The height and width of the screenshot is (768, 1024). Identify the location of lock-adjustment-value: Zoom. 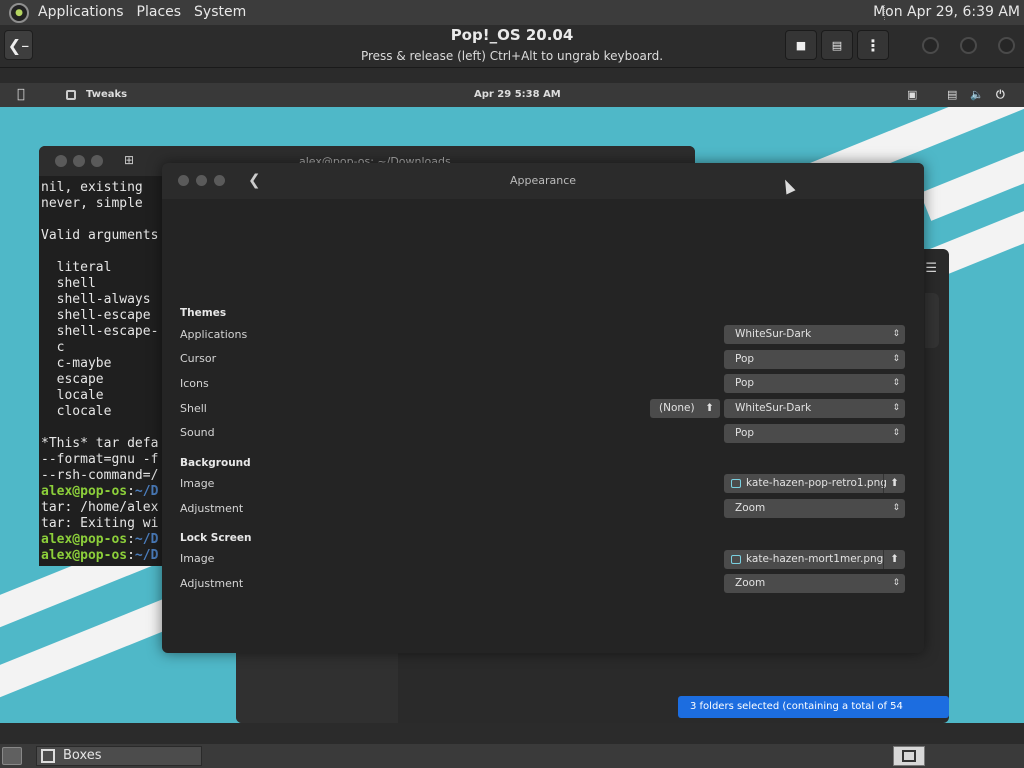
(750, 583).